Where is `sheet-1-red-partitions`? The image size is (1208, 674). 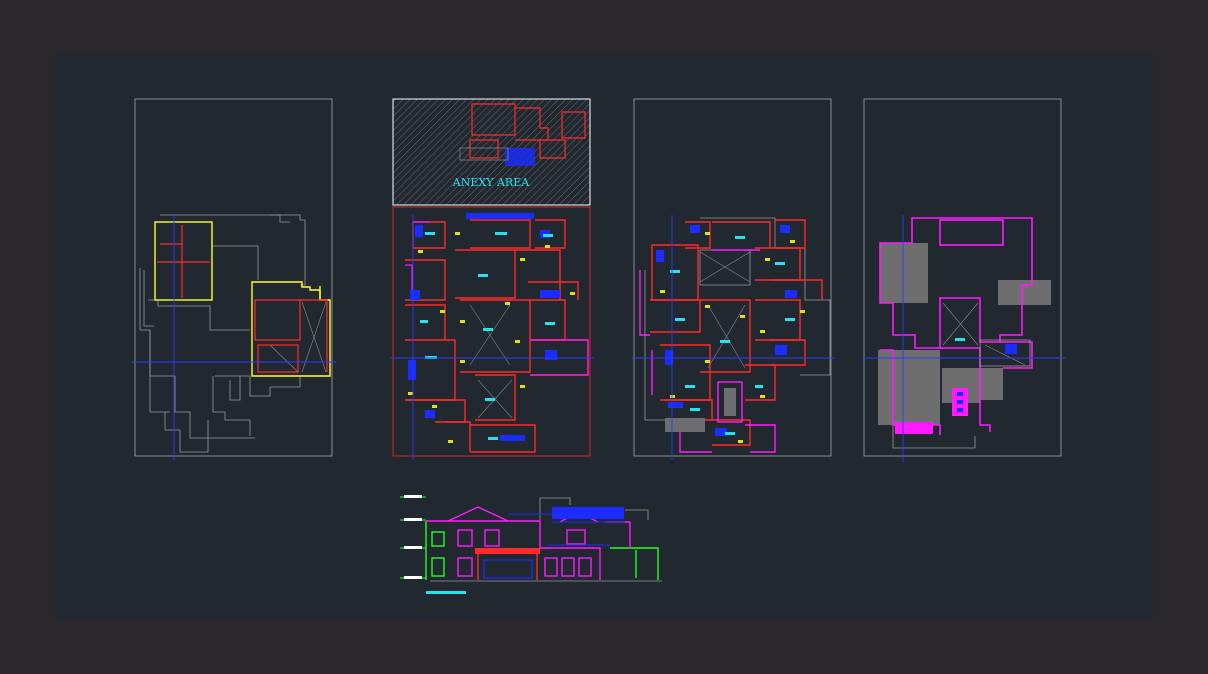 sheet-1-red-partitions is located at coordinates (242, 299).